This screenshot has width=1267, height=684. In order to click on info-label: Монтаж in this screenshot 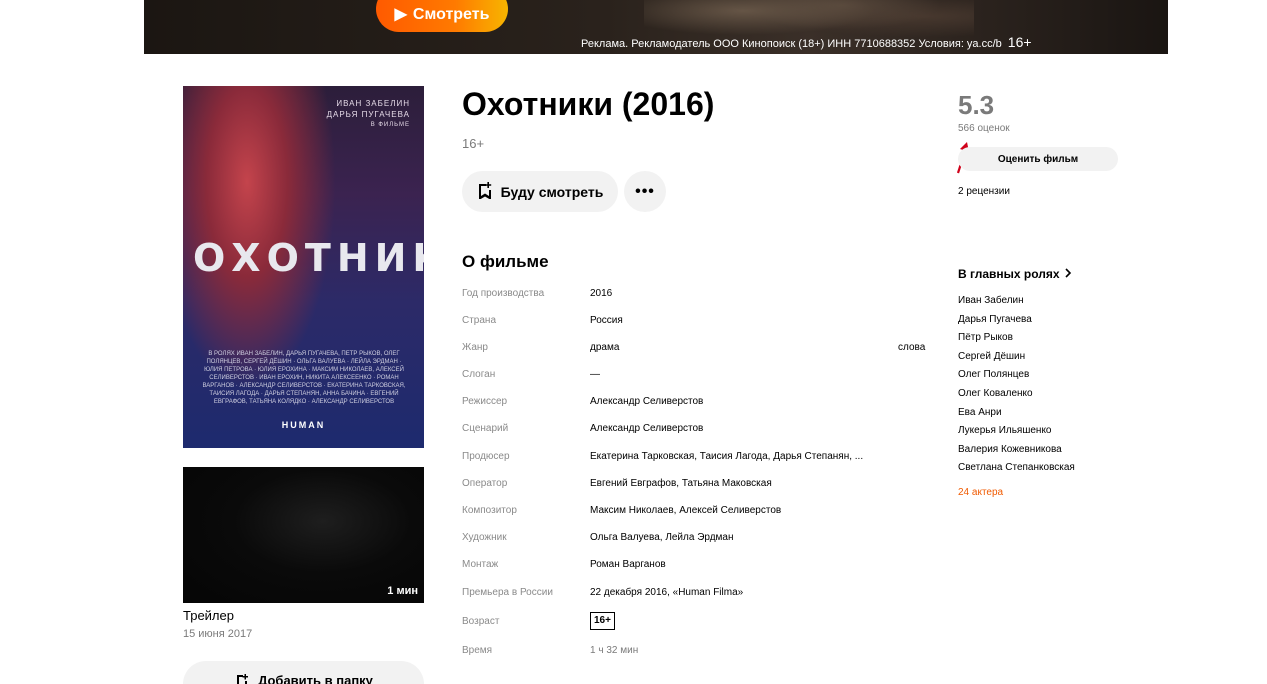, I will do `click(480, 564)`.